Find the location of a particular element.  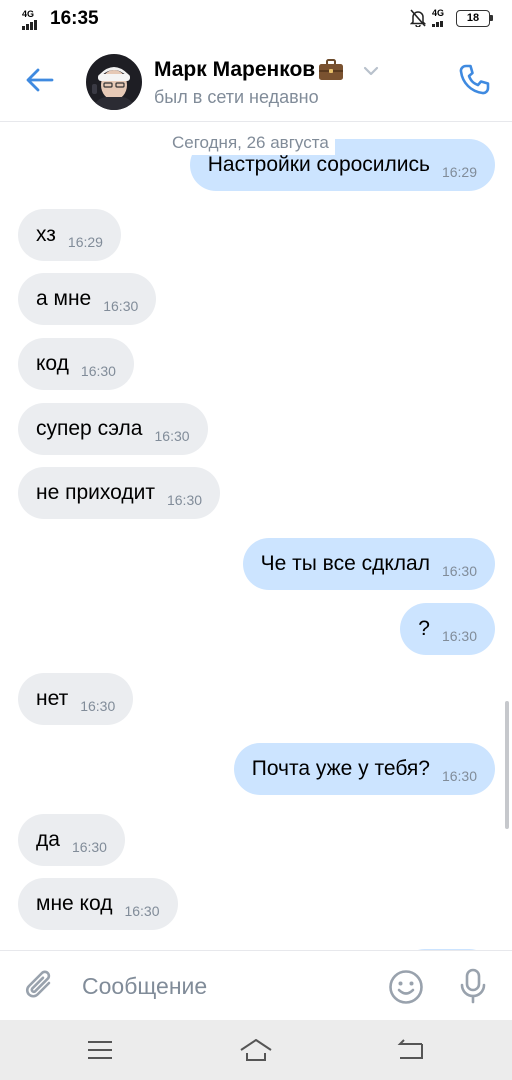

nav-back-button is located at coordinates (412, 1050).